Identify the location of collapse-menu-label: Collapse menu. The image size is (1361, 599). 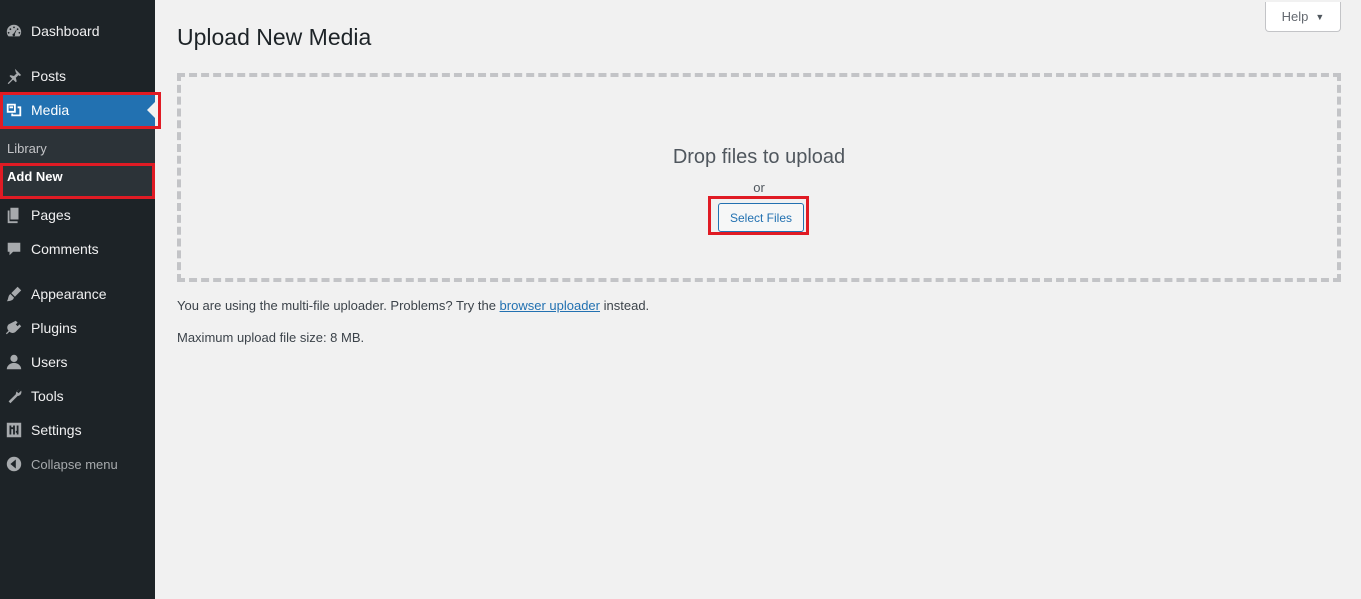
(74, 464).